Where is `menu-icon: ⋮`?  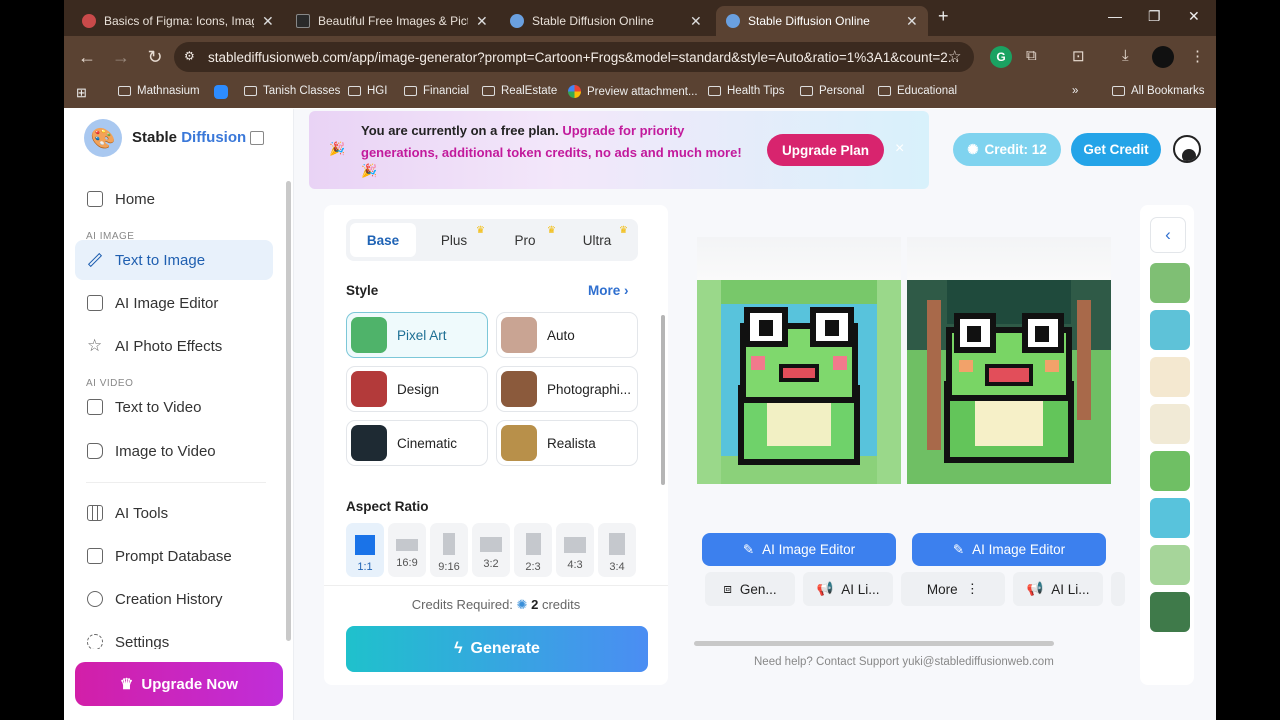
menu-icon: ⋮ is located at coordinates (1197, 56).